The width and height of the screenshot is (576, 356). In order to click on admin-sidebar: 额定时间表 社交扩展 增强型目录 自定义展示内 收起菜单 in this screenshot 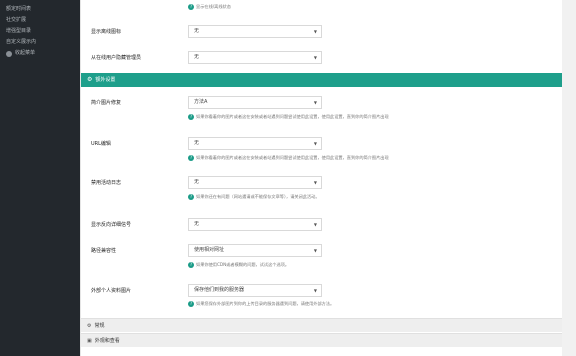, I will do `click(40, 178)`.